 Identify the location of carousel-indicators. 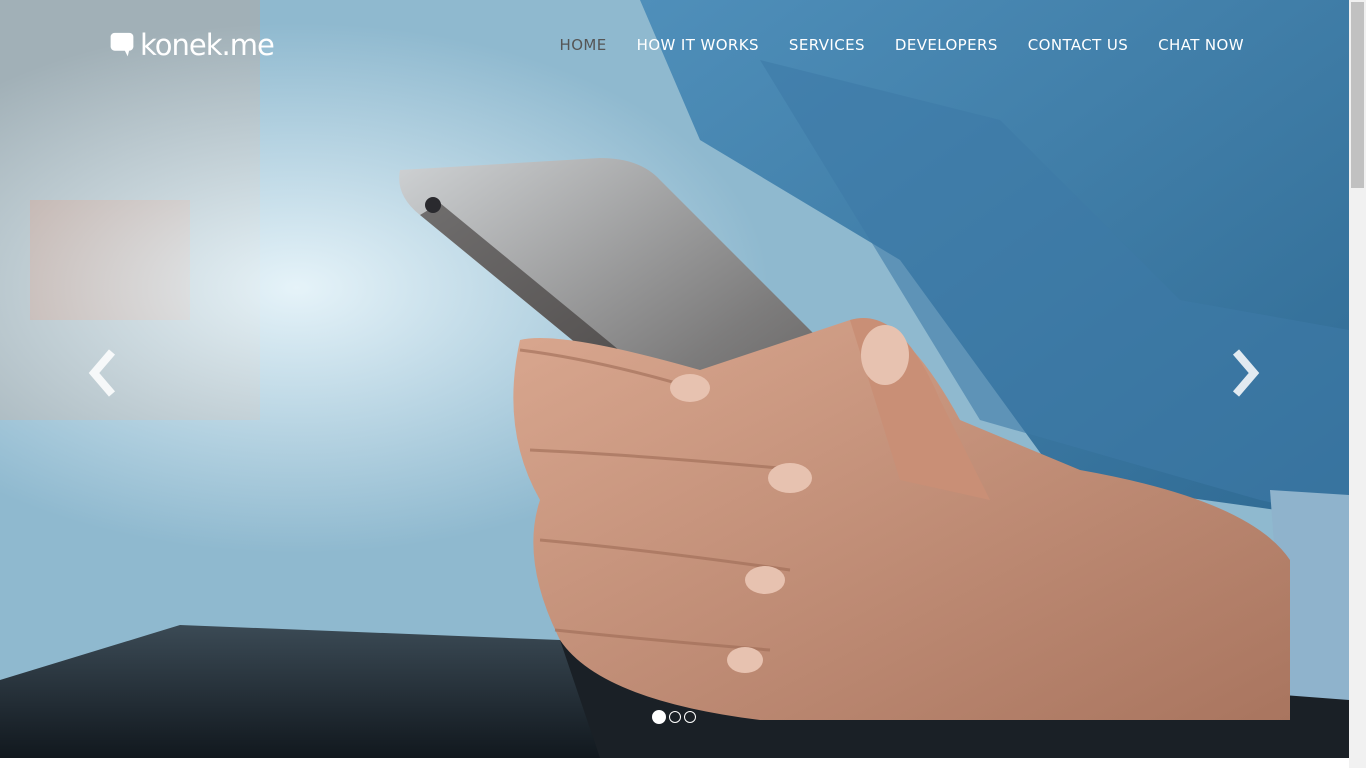
(674, 717).